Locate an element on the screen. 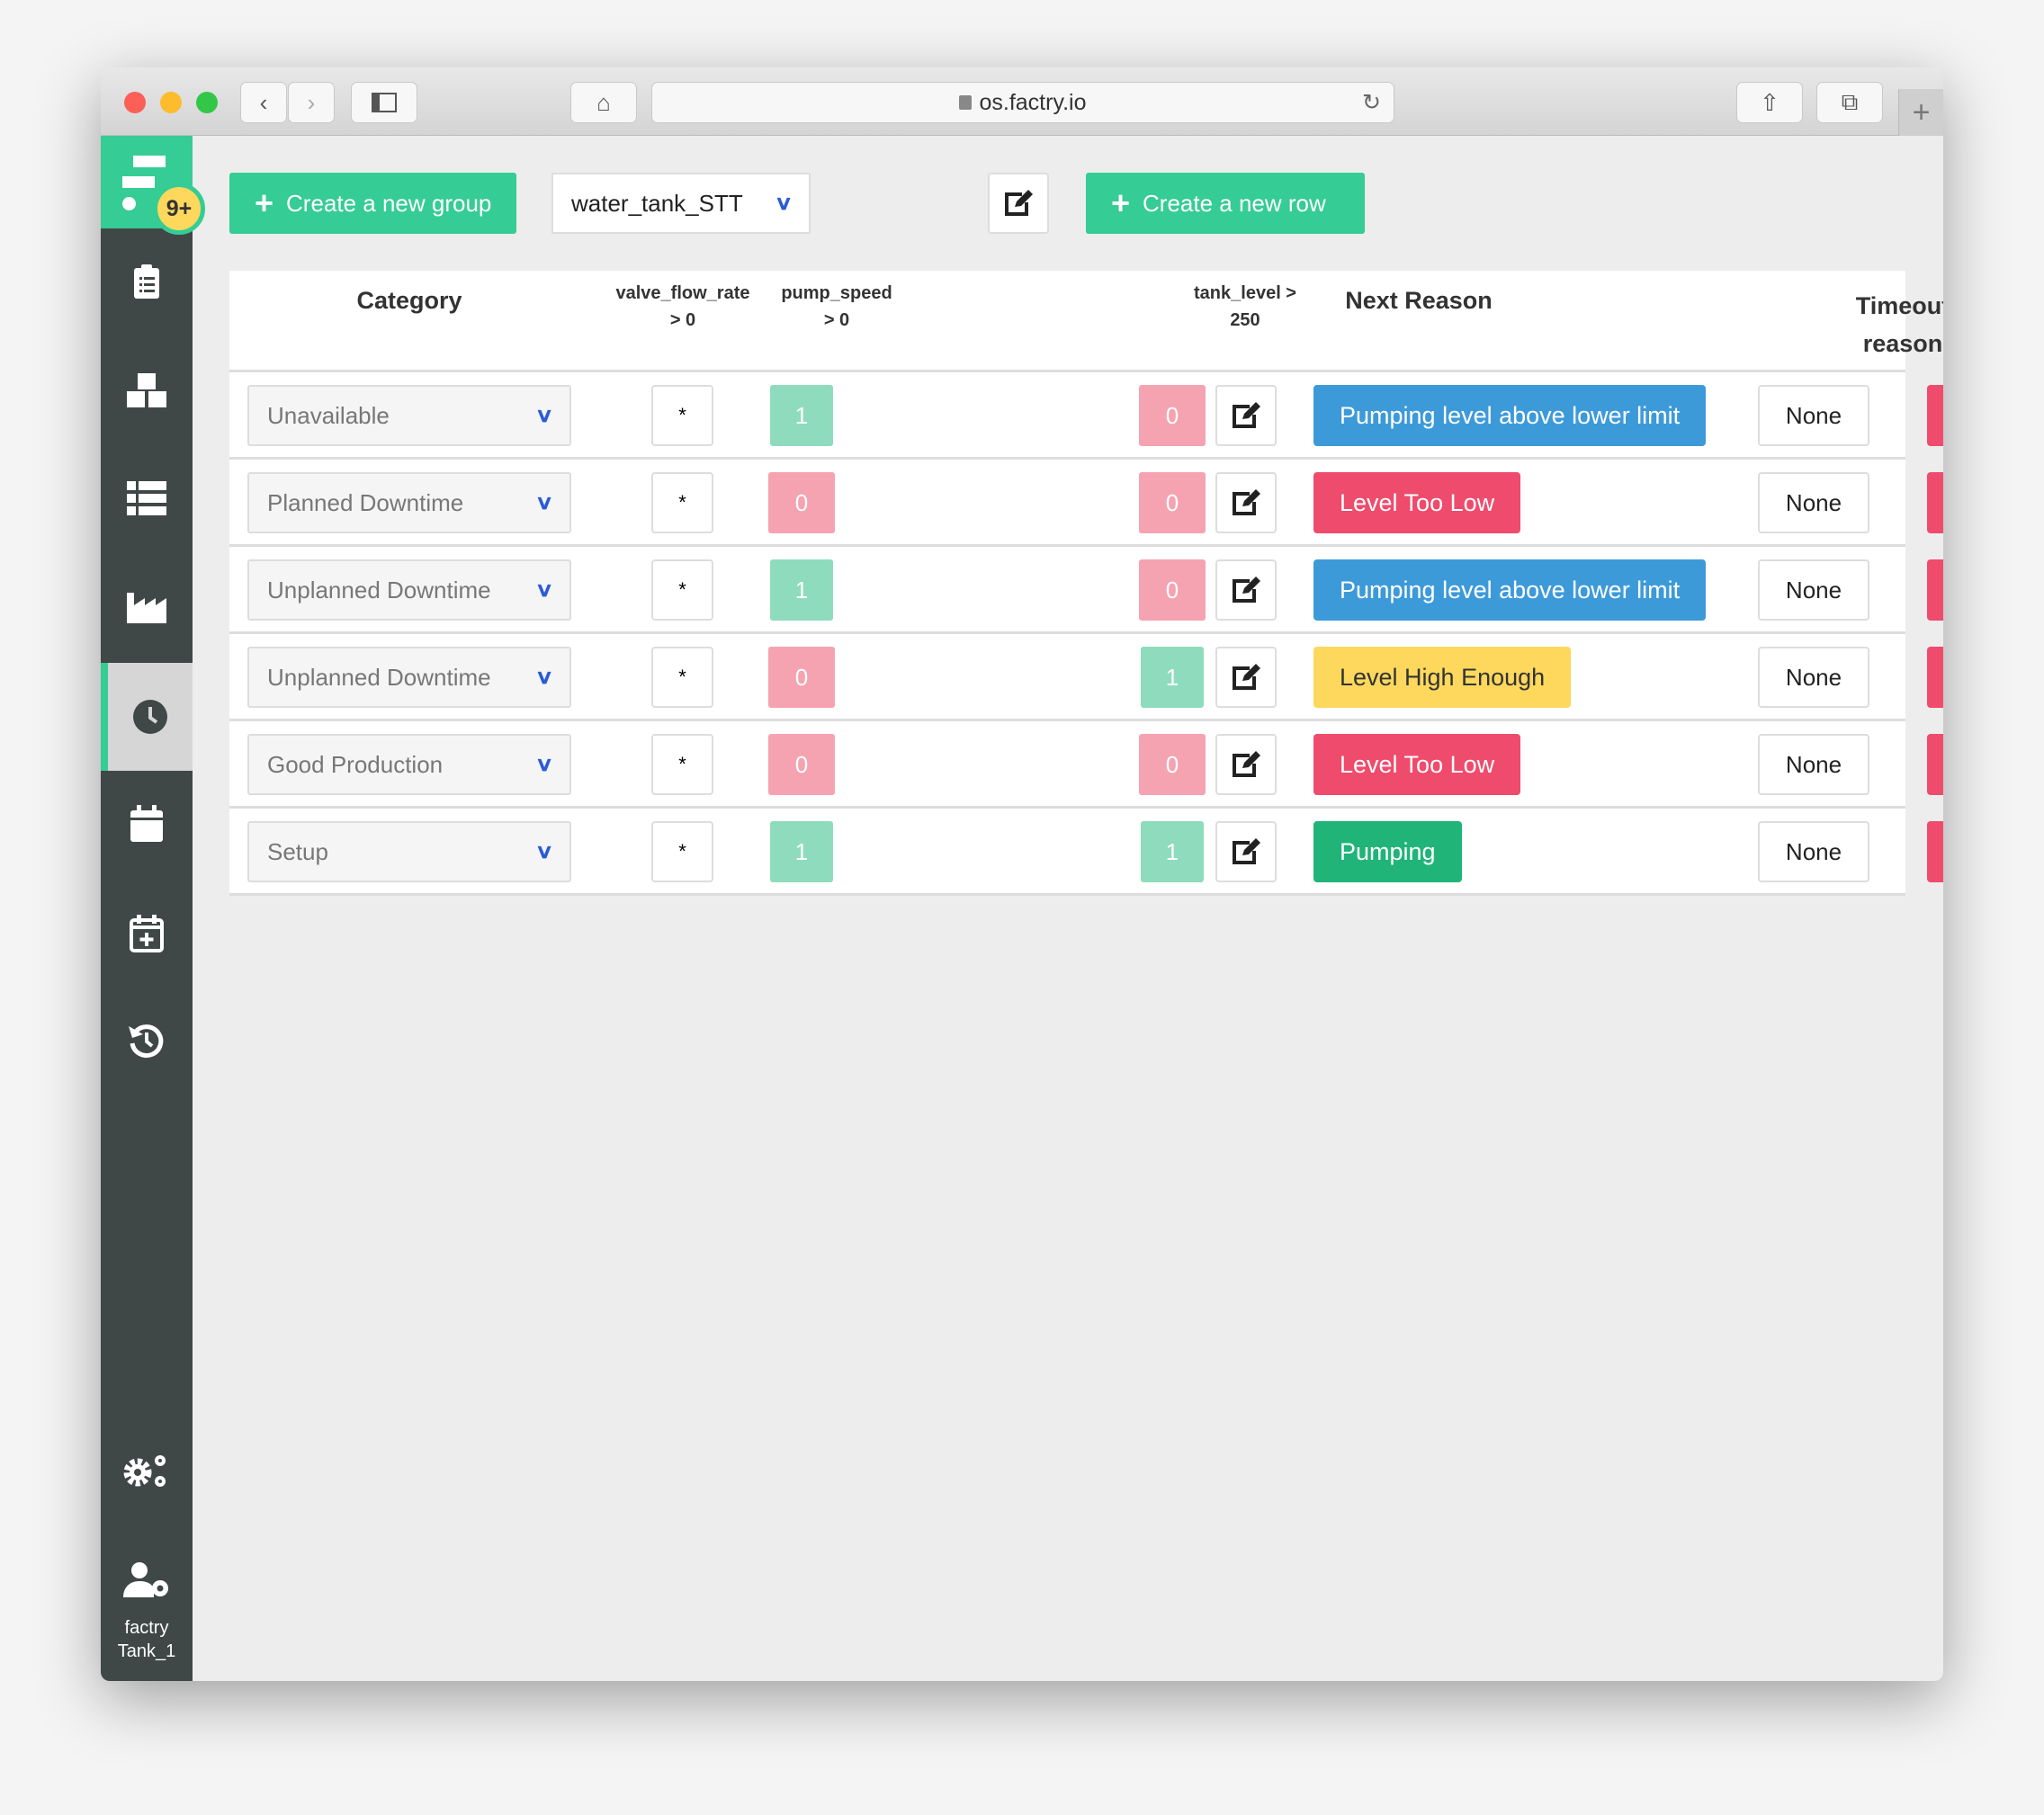 The image size is (2044, 1815). sidebar-item-boxes is located at coordinates (147, 390).